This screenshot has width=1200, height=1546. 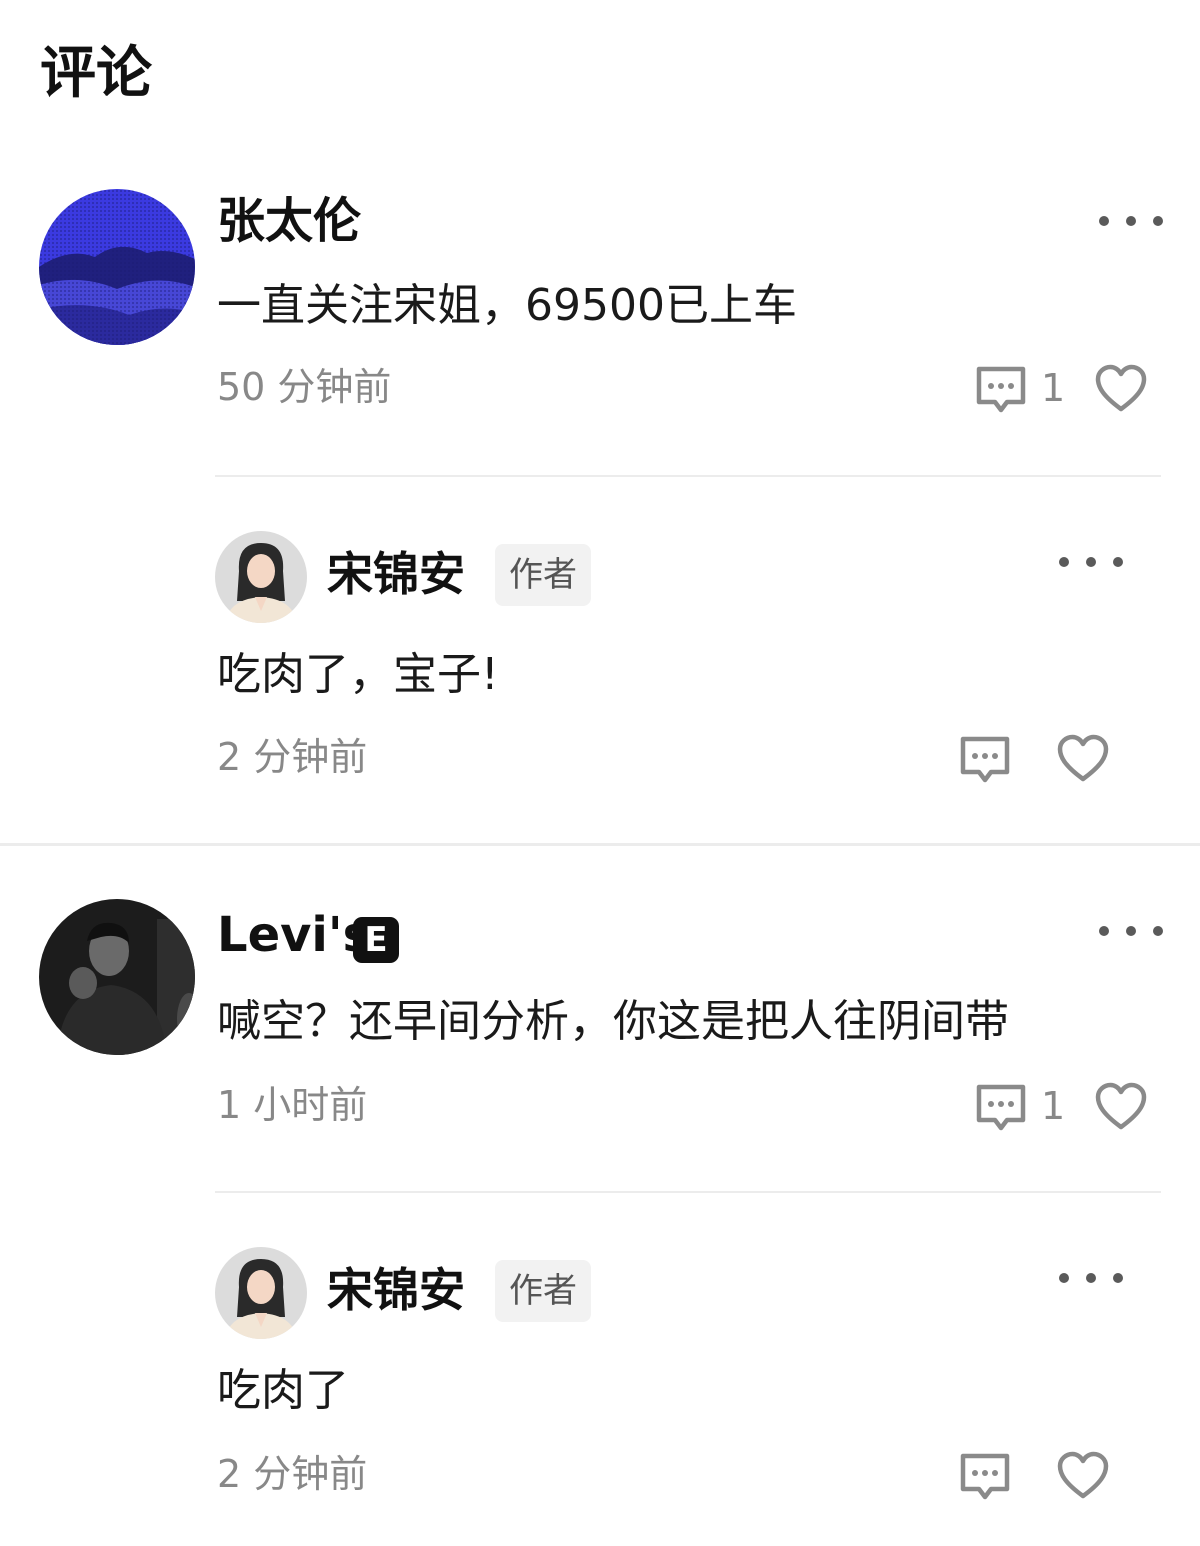 I want to click on reply-text: 吃肉了，宝子!, so click(x=358, y=674).